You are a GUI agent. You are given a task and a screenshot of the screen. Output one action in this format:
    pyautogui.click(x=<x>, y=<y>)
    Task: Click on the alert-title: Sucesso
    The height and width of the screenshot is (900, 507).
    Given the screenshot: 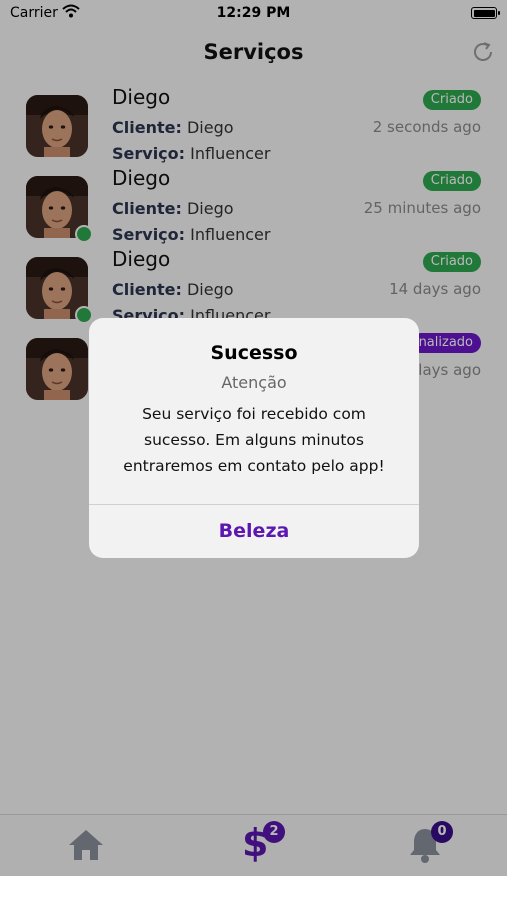 What is the action you would take?
    pyautogui.click(x=254, y=353)
    